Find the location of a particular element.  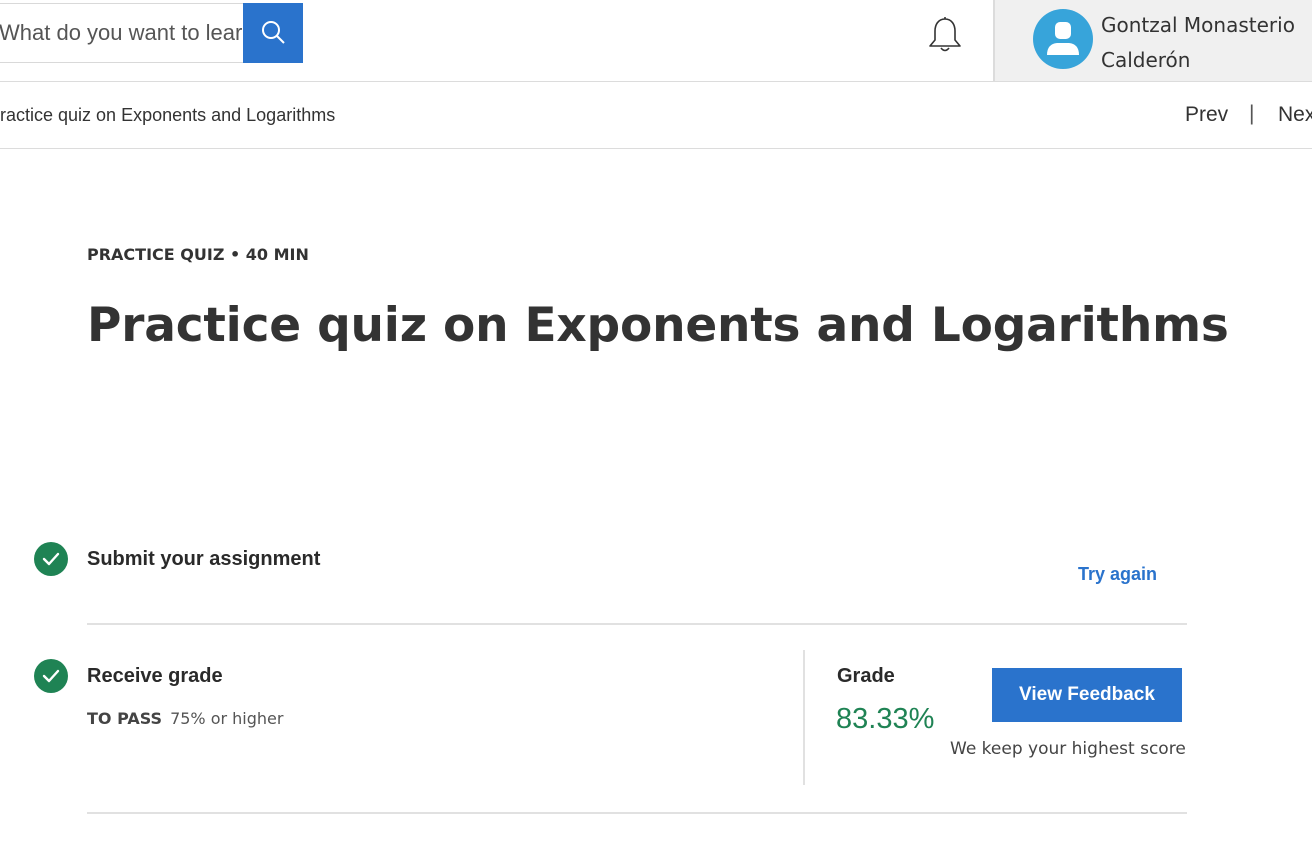

bell-icon is located at coordinates (945, 37).